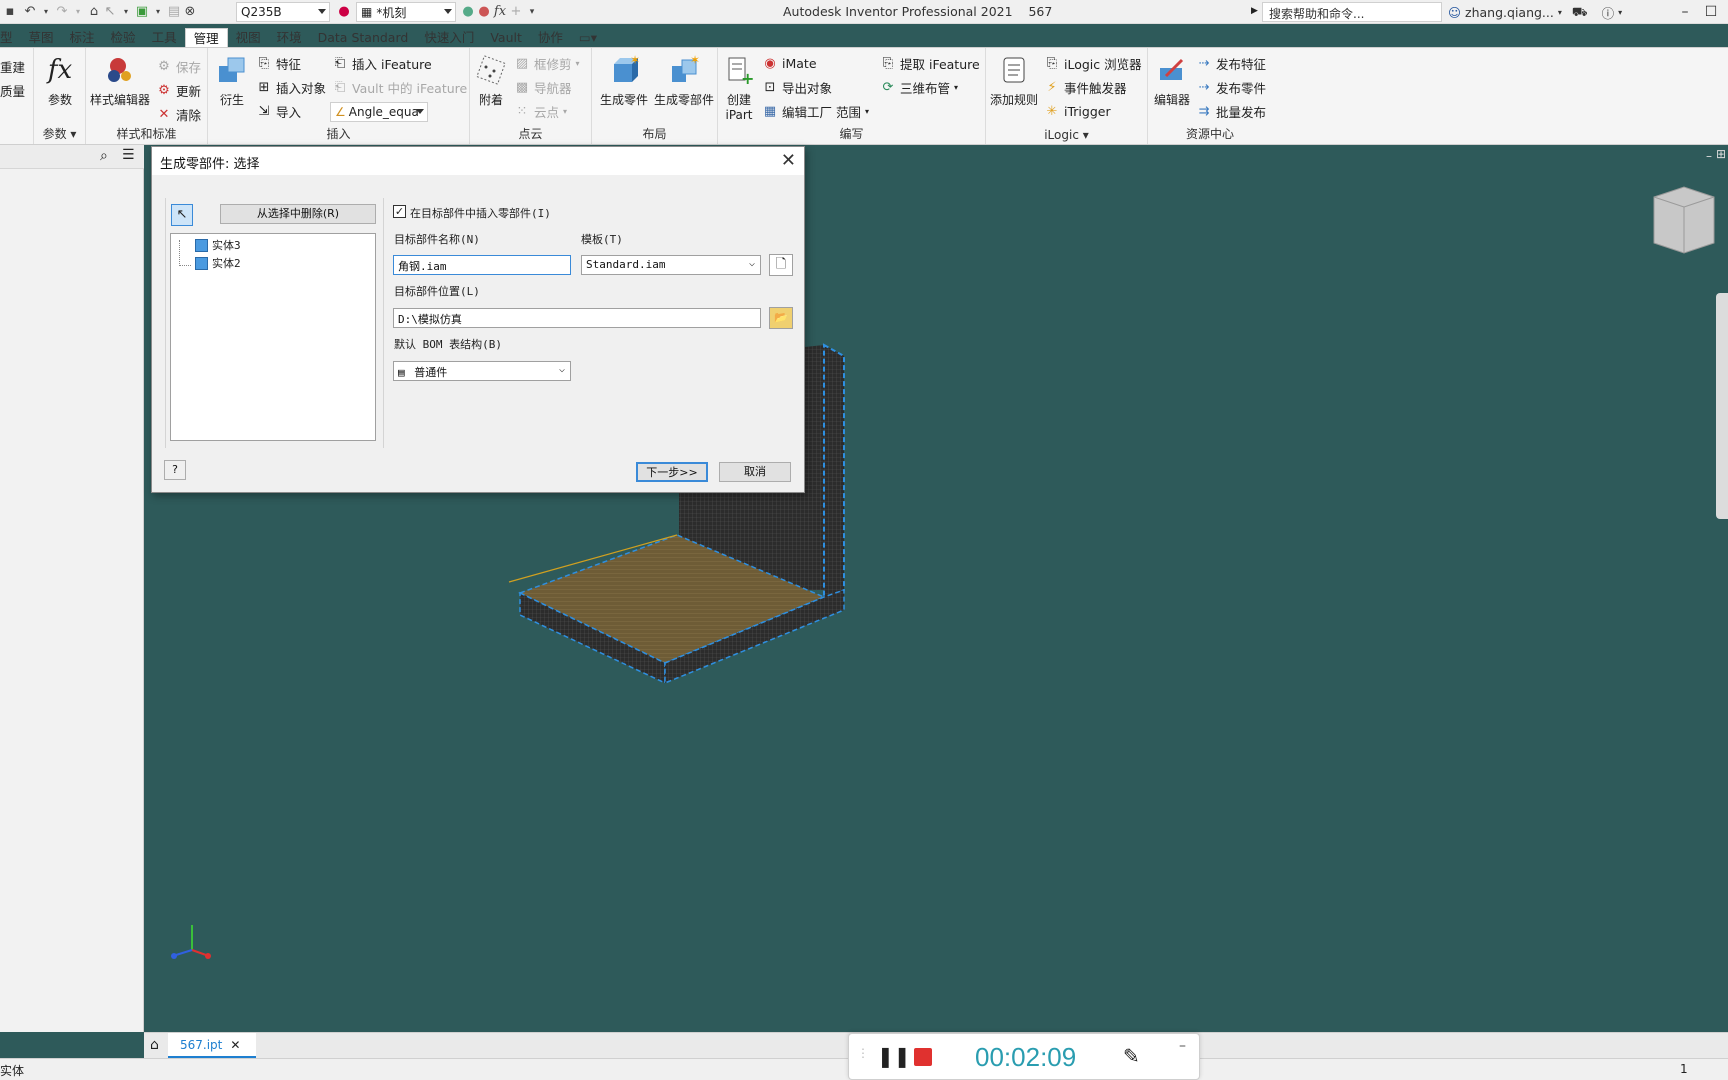 The image size is (1728, 1080). Describe the element at coordinates (930, 63) in the screenshot. I see `extract-ifeature-button: ⎘ 提取 iFeature` at that location.